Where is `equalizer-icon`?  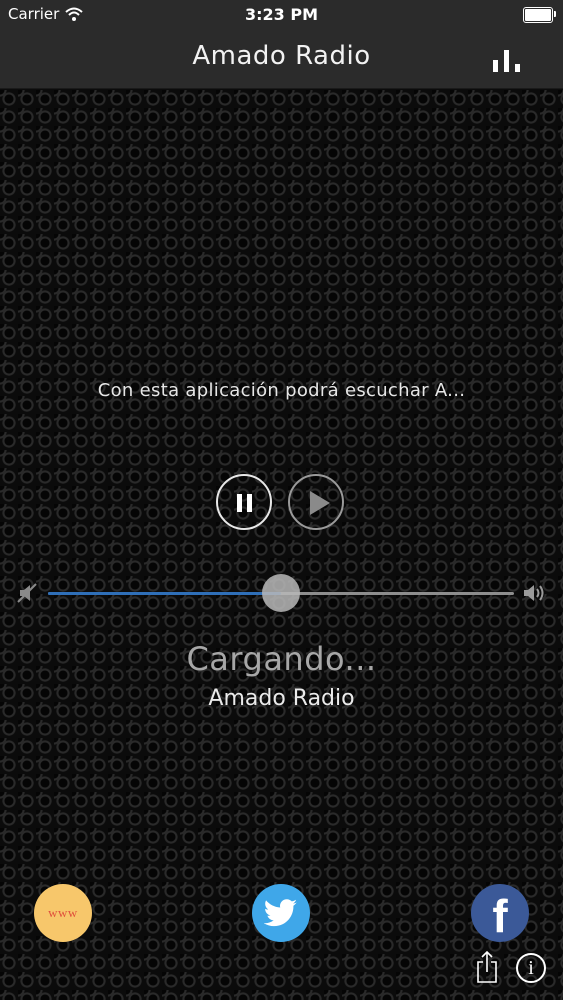
equalizer-icon is located at coordinates (508, 60).